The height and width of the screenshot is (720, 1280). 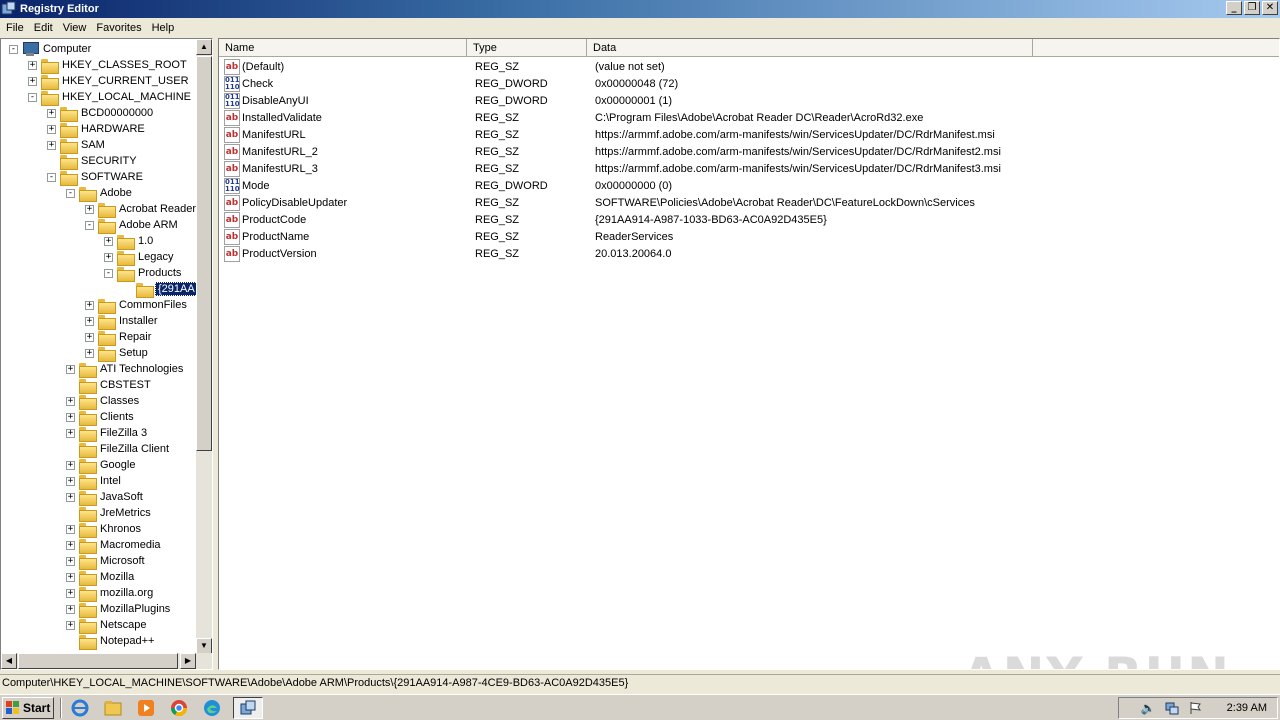 I want to click on tree-node: + Acrobat Reader, so click(x=141, y=209).